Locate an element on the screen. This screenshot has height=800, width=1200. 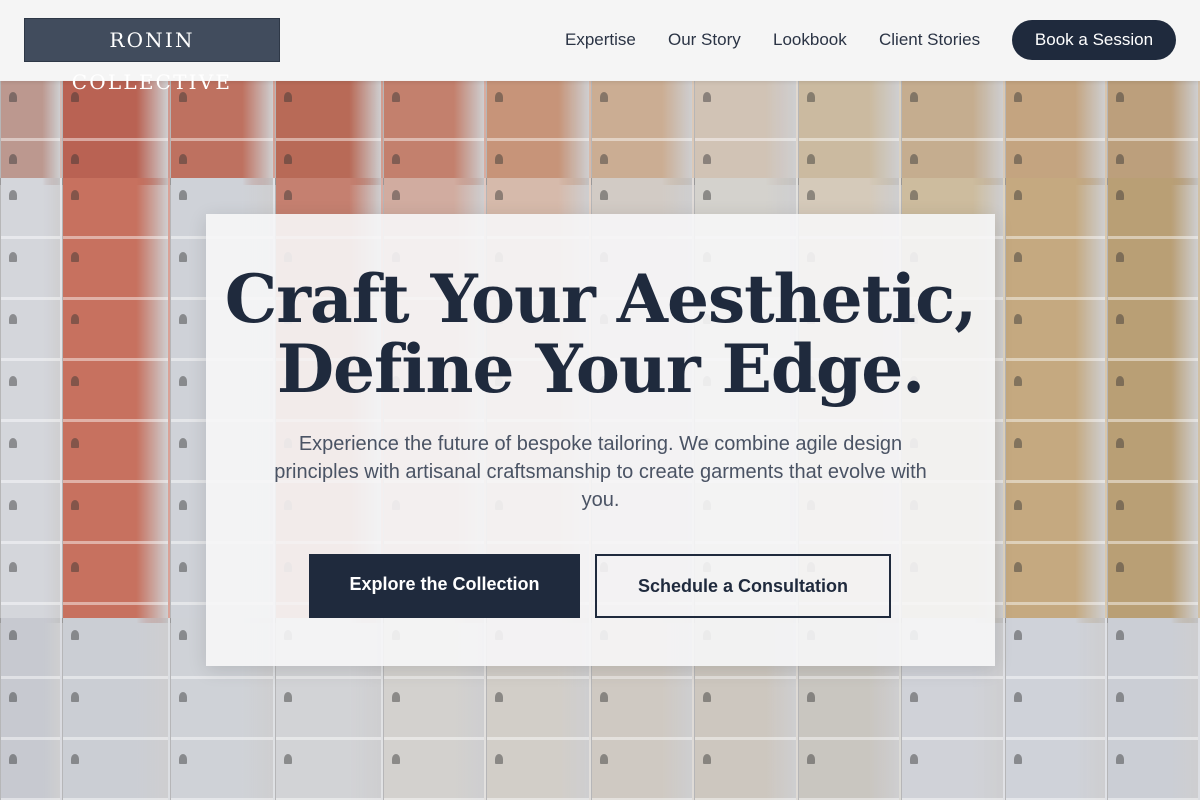
hero-title-line-1: Craft Your Aesthetic, is located at coordinates (601, 299).